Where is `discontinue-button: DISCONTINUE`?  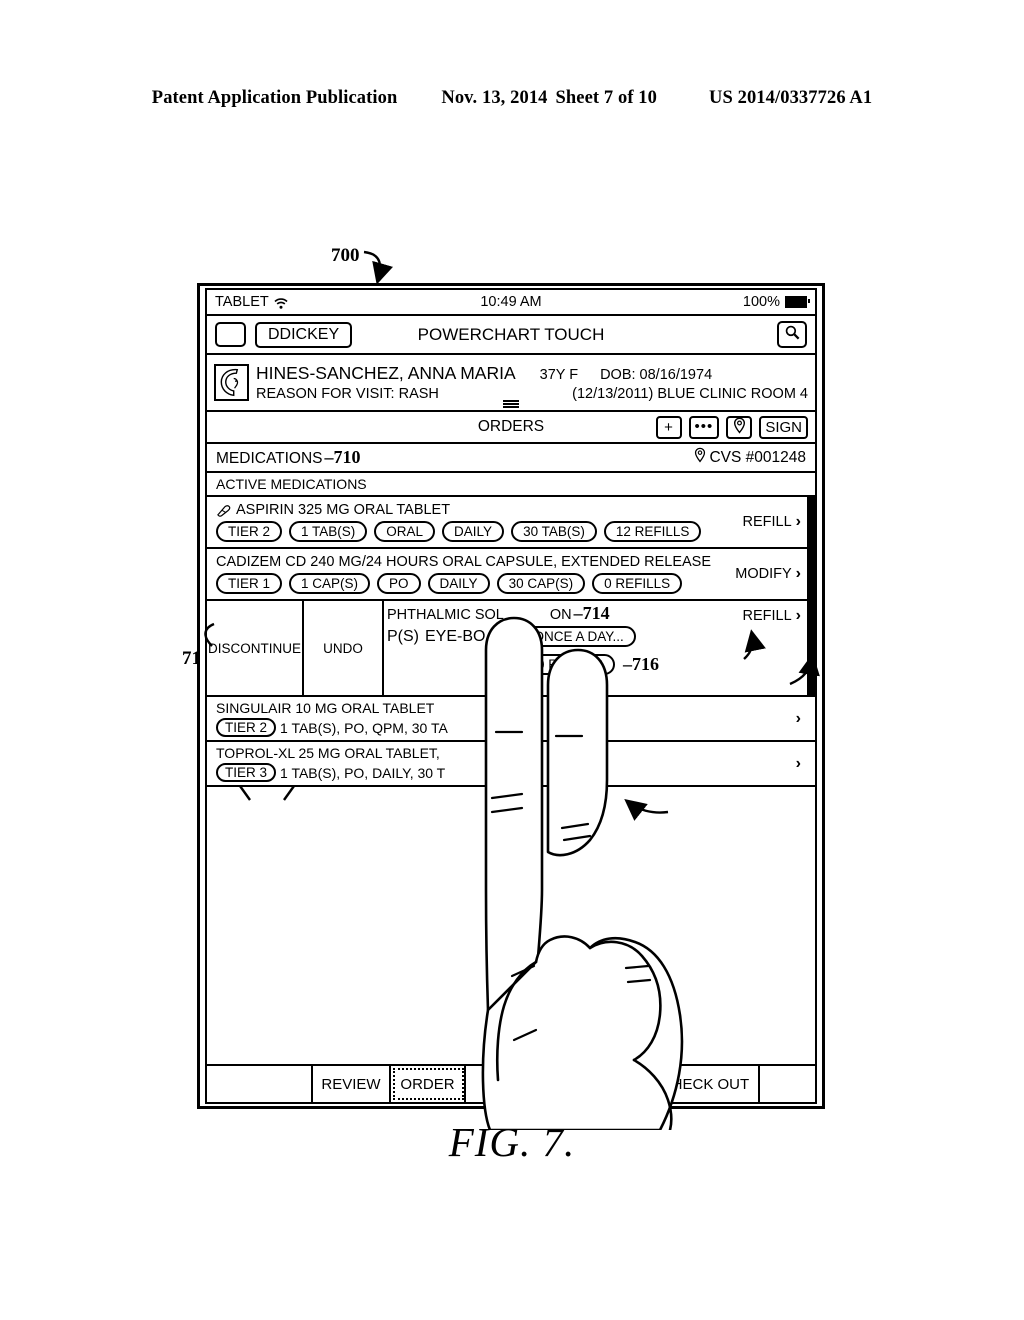
discontinue-button: DISCONTINUE is located at coordinates (255, 648).